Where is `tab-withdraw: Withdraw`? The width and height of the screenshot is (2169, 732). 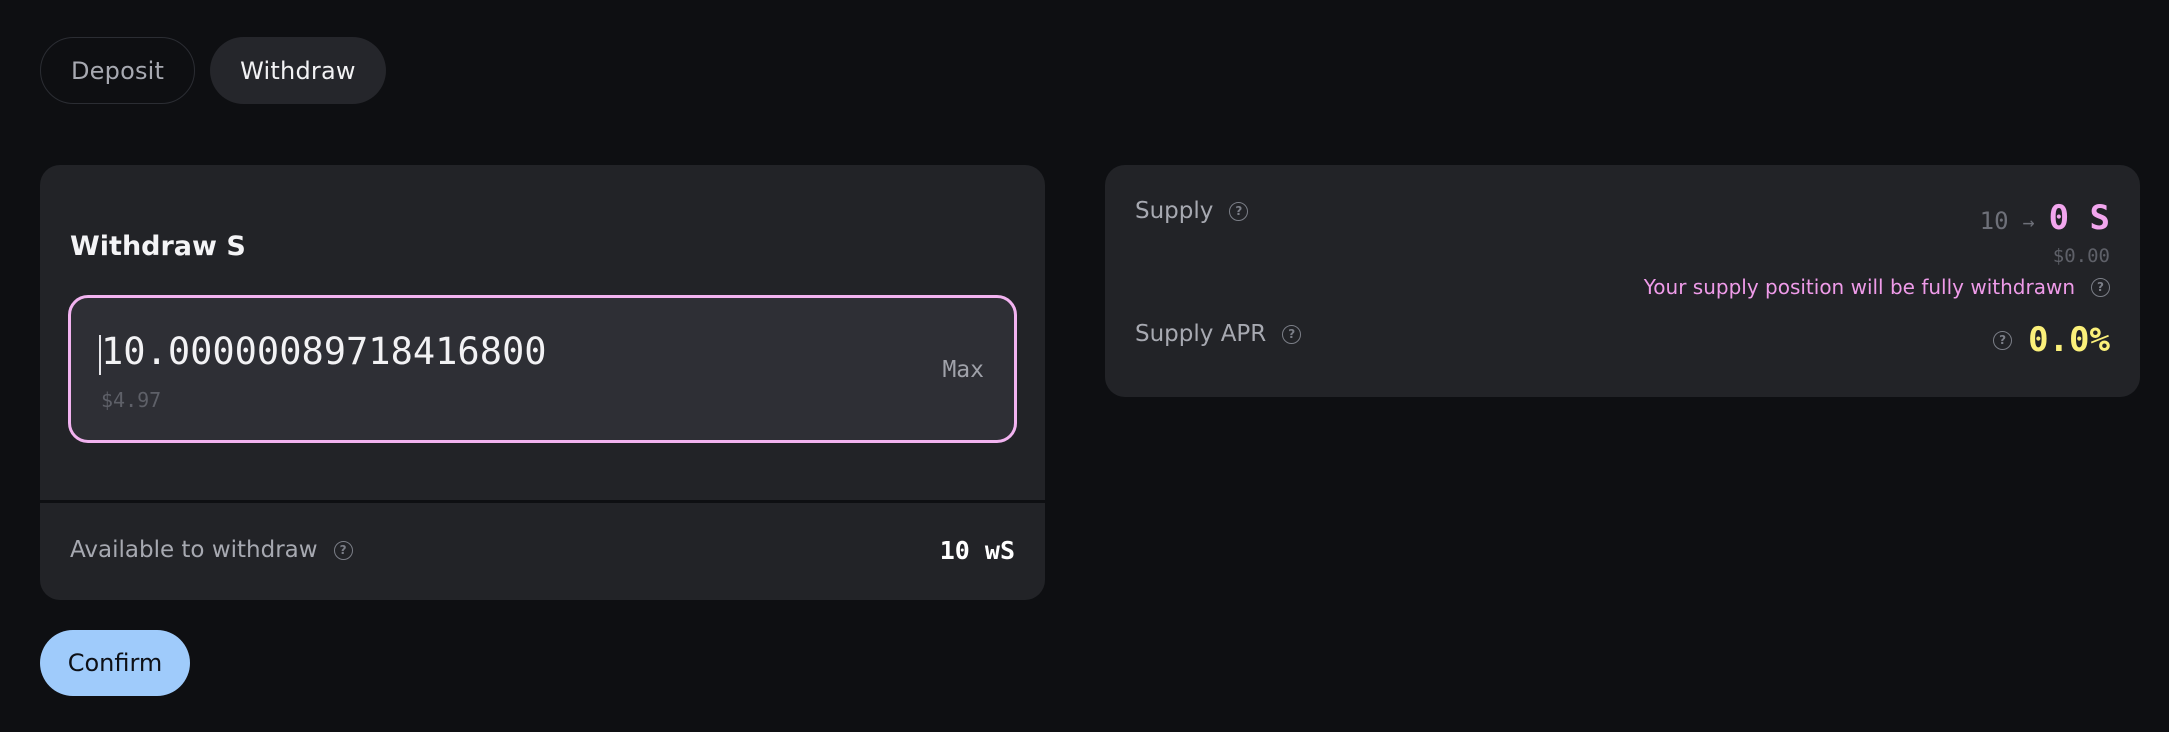
tab-withdraw: Withdraw is located at coordinates (298, 70).